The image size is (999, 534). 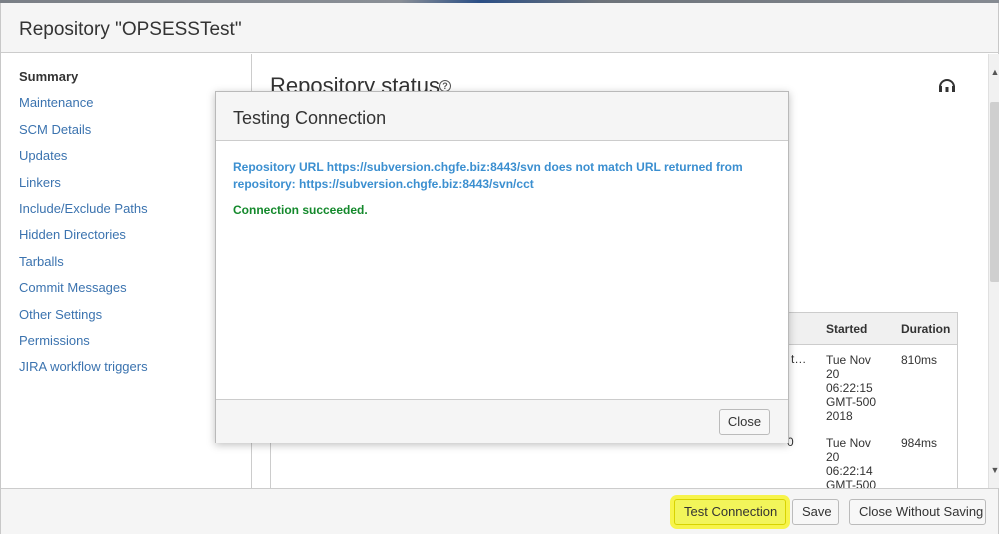 What do you see at coordinates (917, 512) in the screenshot?
I see `close-without-saving-button: Close Without Saving` at bounding box center [917, 512].